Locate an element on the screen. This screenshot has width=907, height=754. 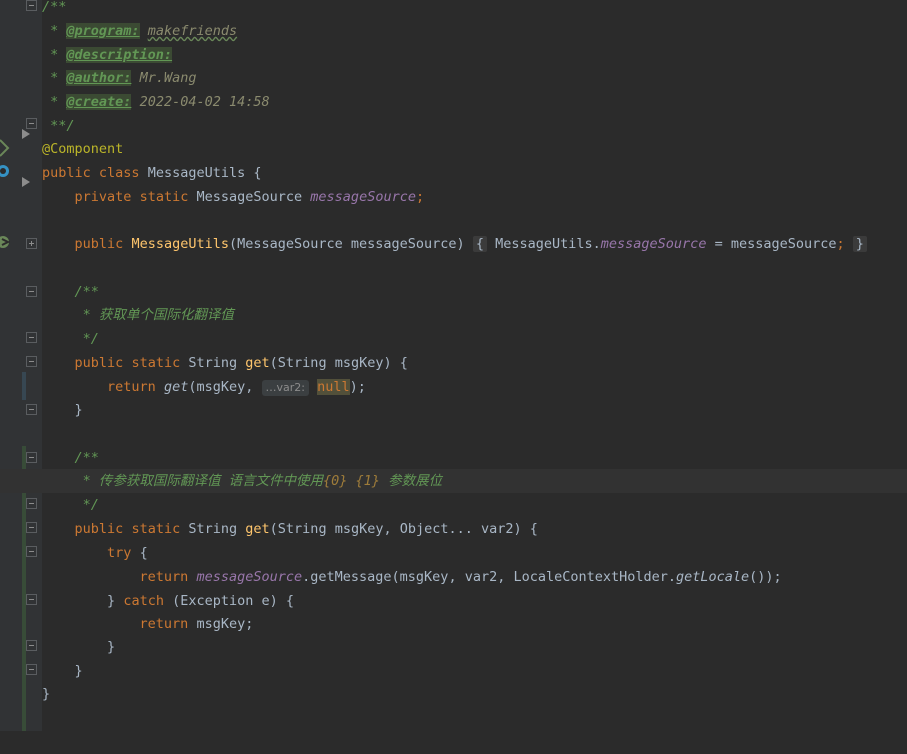
code-line: try { is located at coordinates (453, 553).